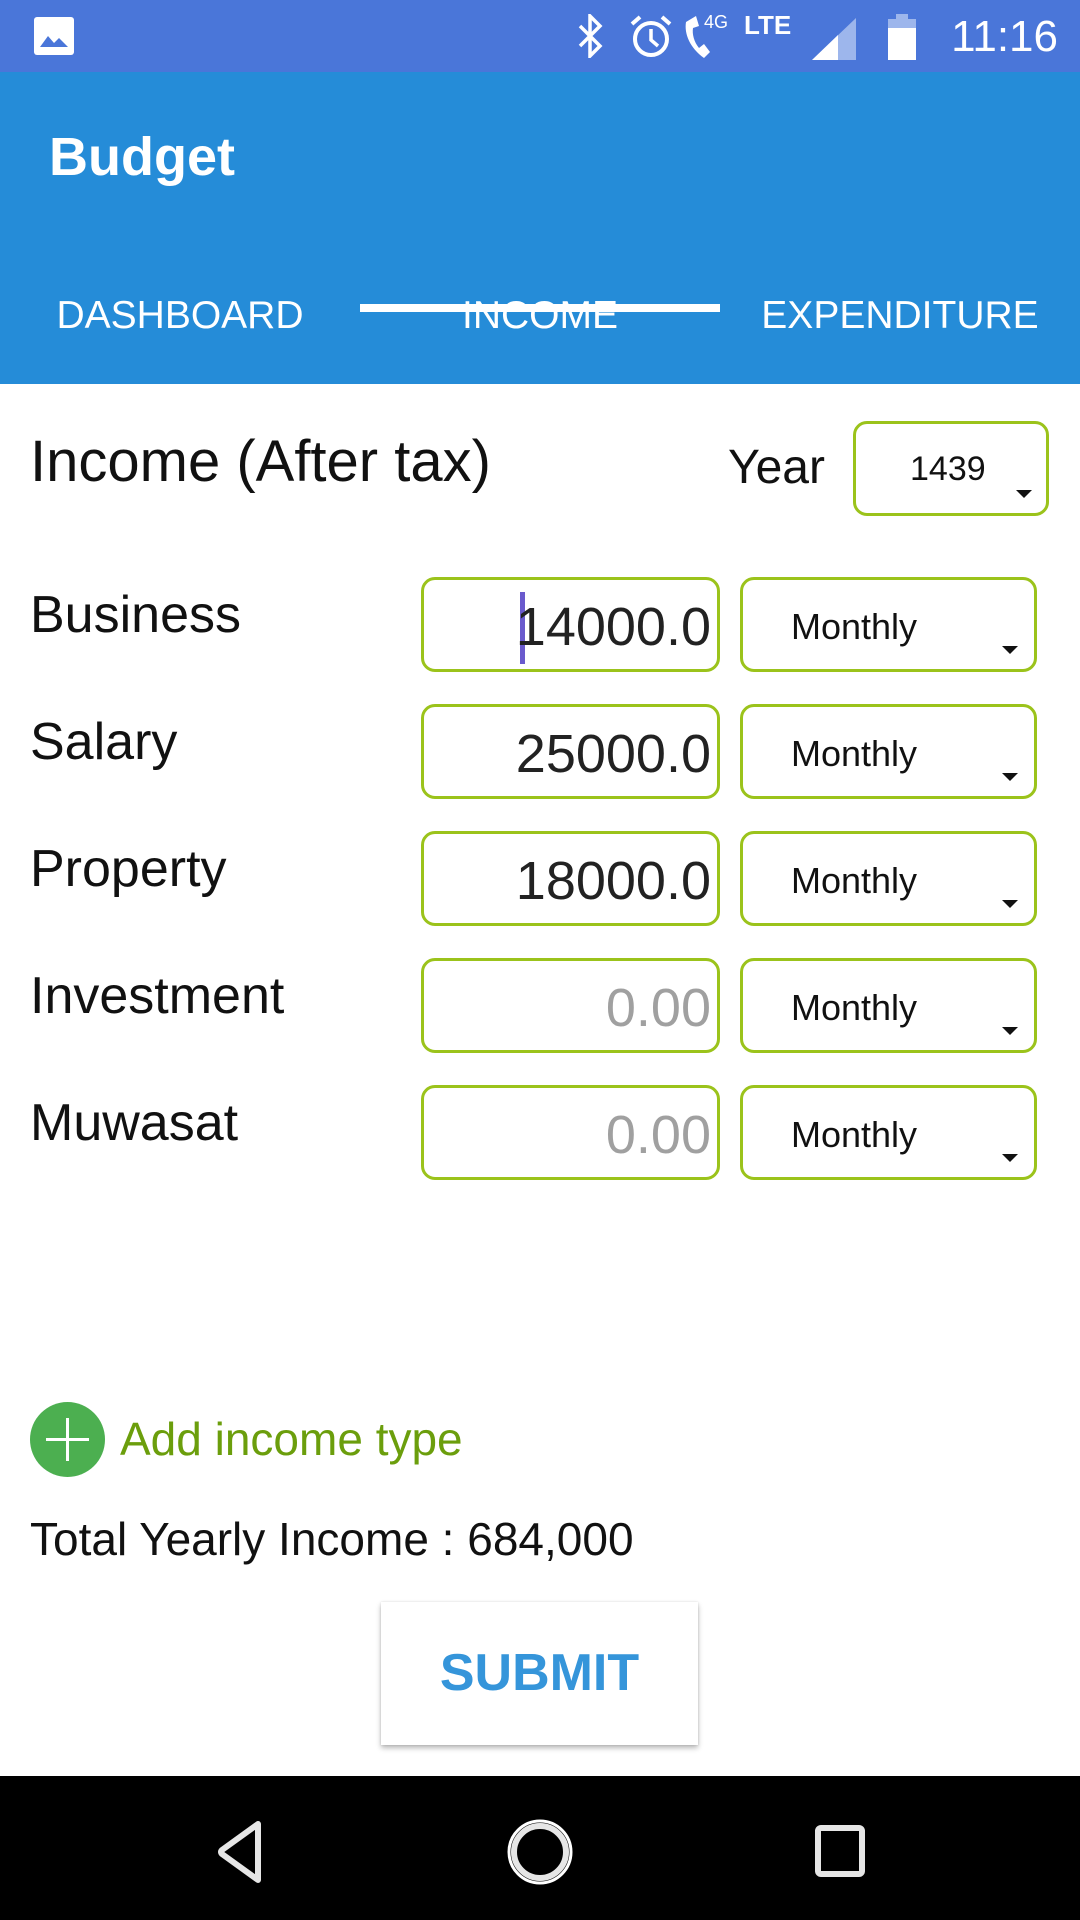 This screenshot has width=1080, height=1920. Describe the element at coordinates (854, 753) in the screenshot. I see `salary-frequency-value: Monthly` at that location.